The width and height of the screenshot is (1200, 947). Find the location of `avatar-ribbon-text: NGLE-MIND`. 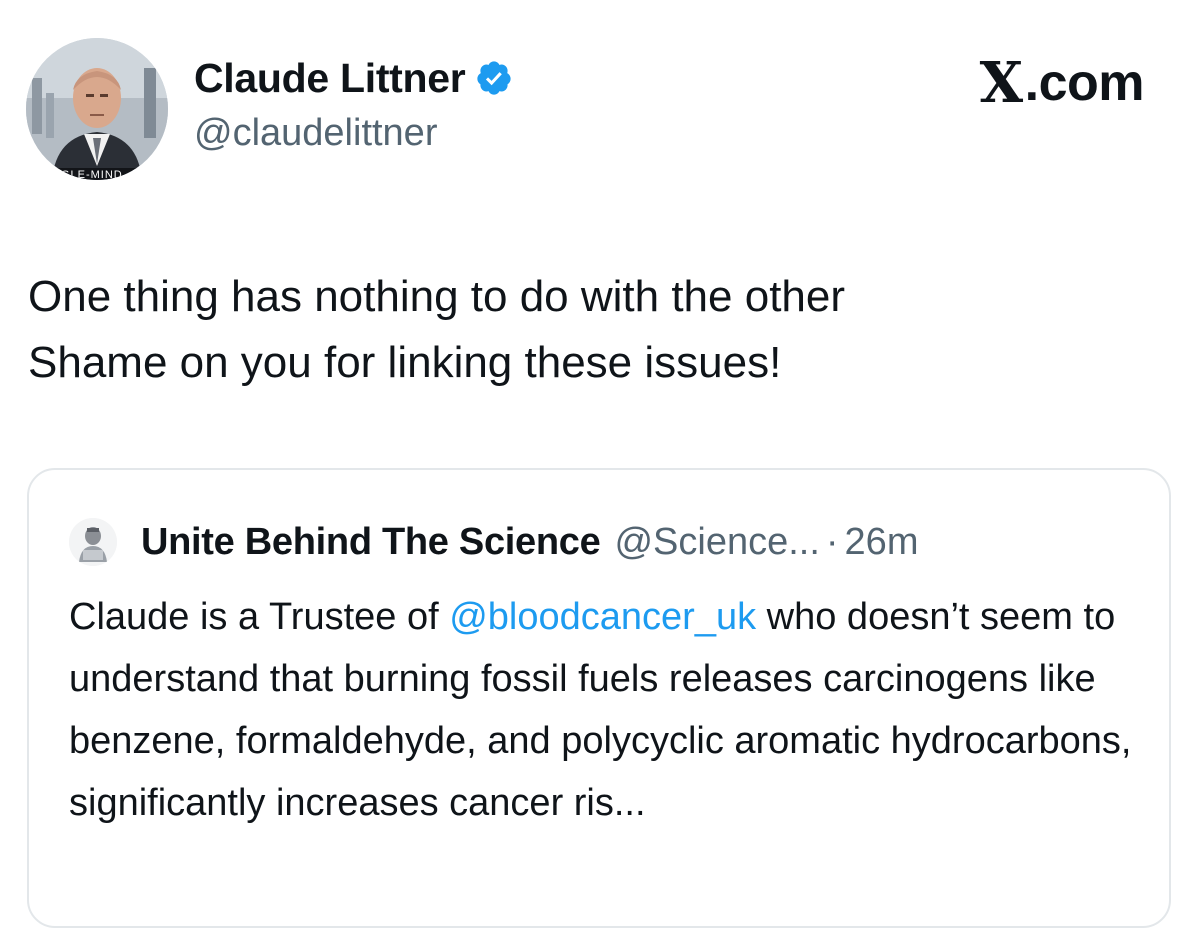

avatar-ribbon-text: NGLE-MIND is located at coordinates (87, 174).